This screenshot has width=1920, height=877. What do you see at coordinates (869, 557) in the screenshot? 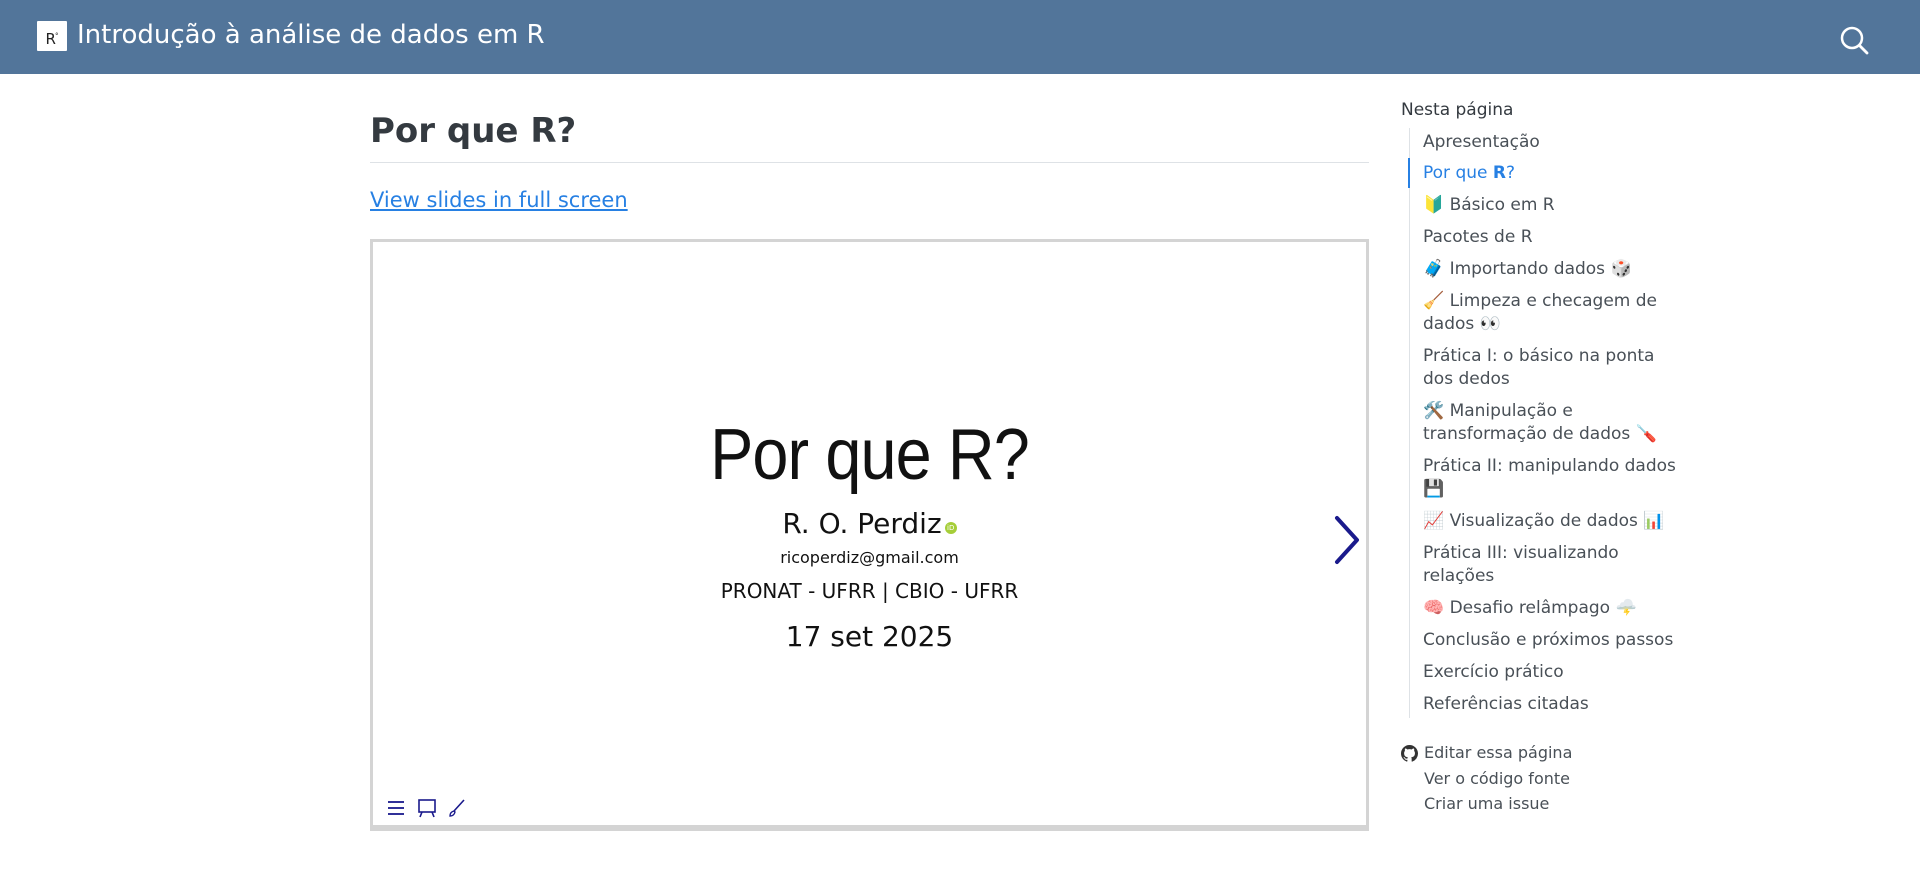
I see `slide-email: ricoperdiz@gmail.com` at bounding box center [869, 557].